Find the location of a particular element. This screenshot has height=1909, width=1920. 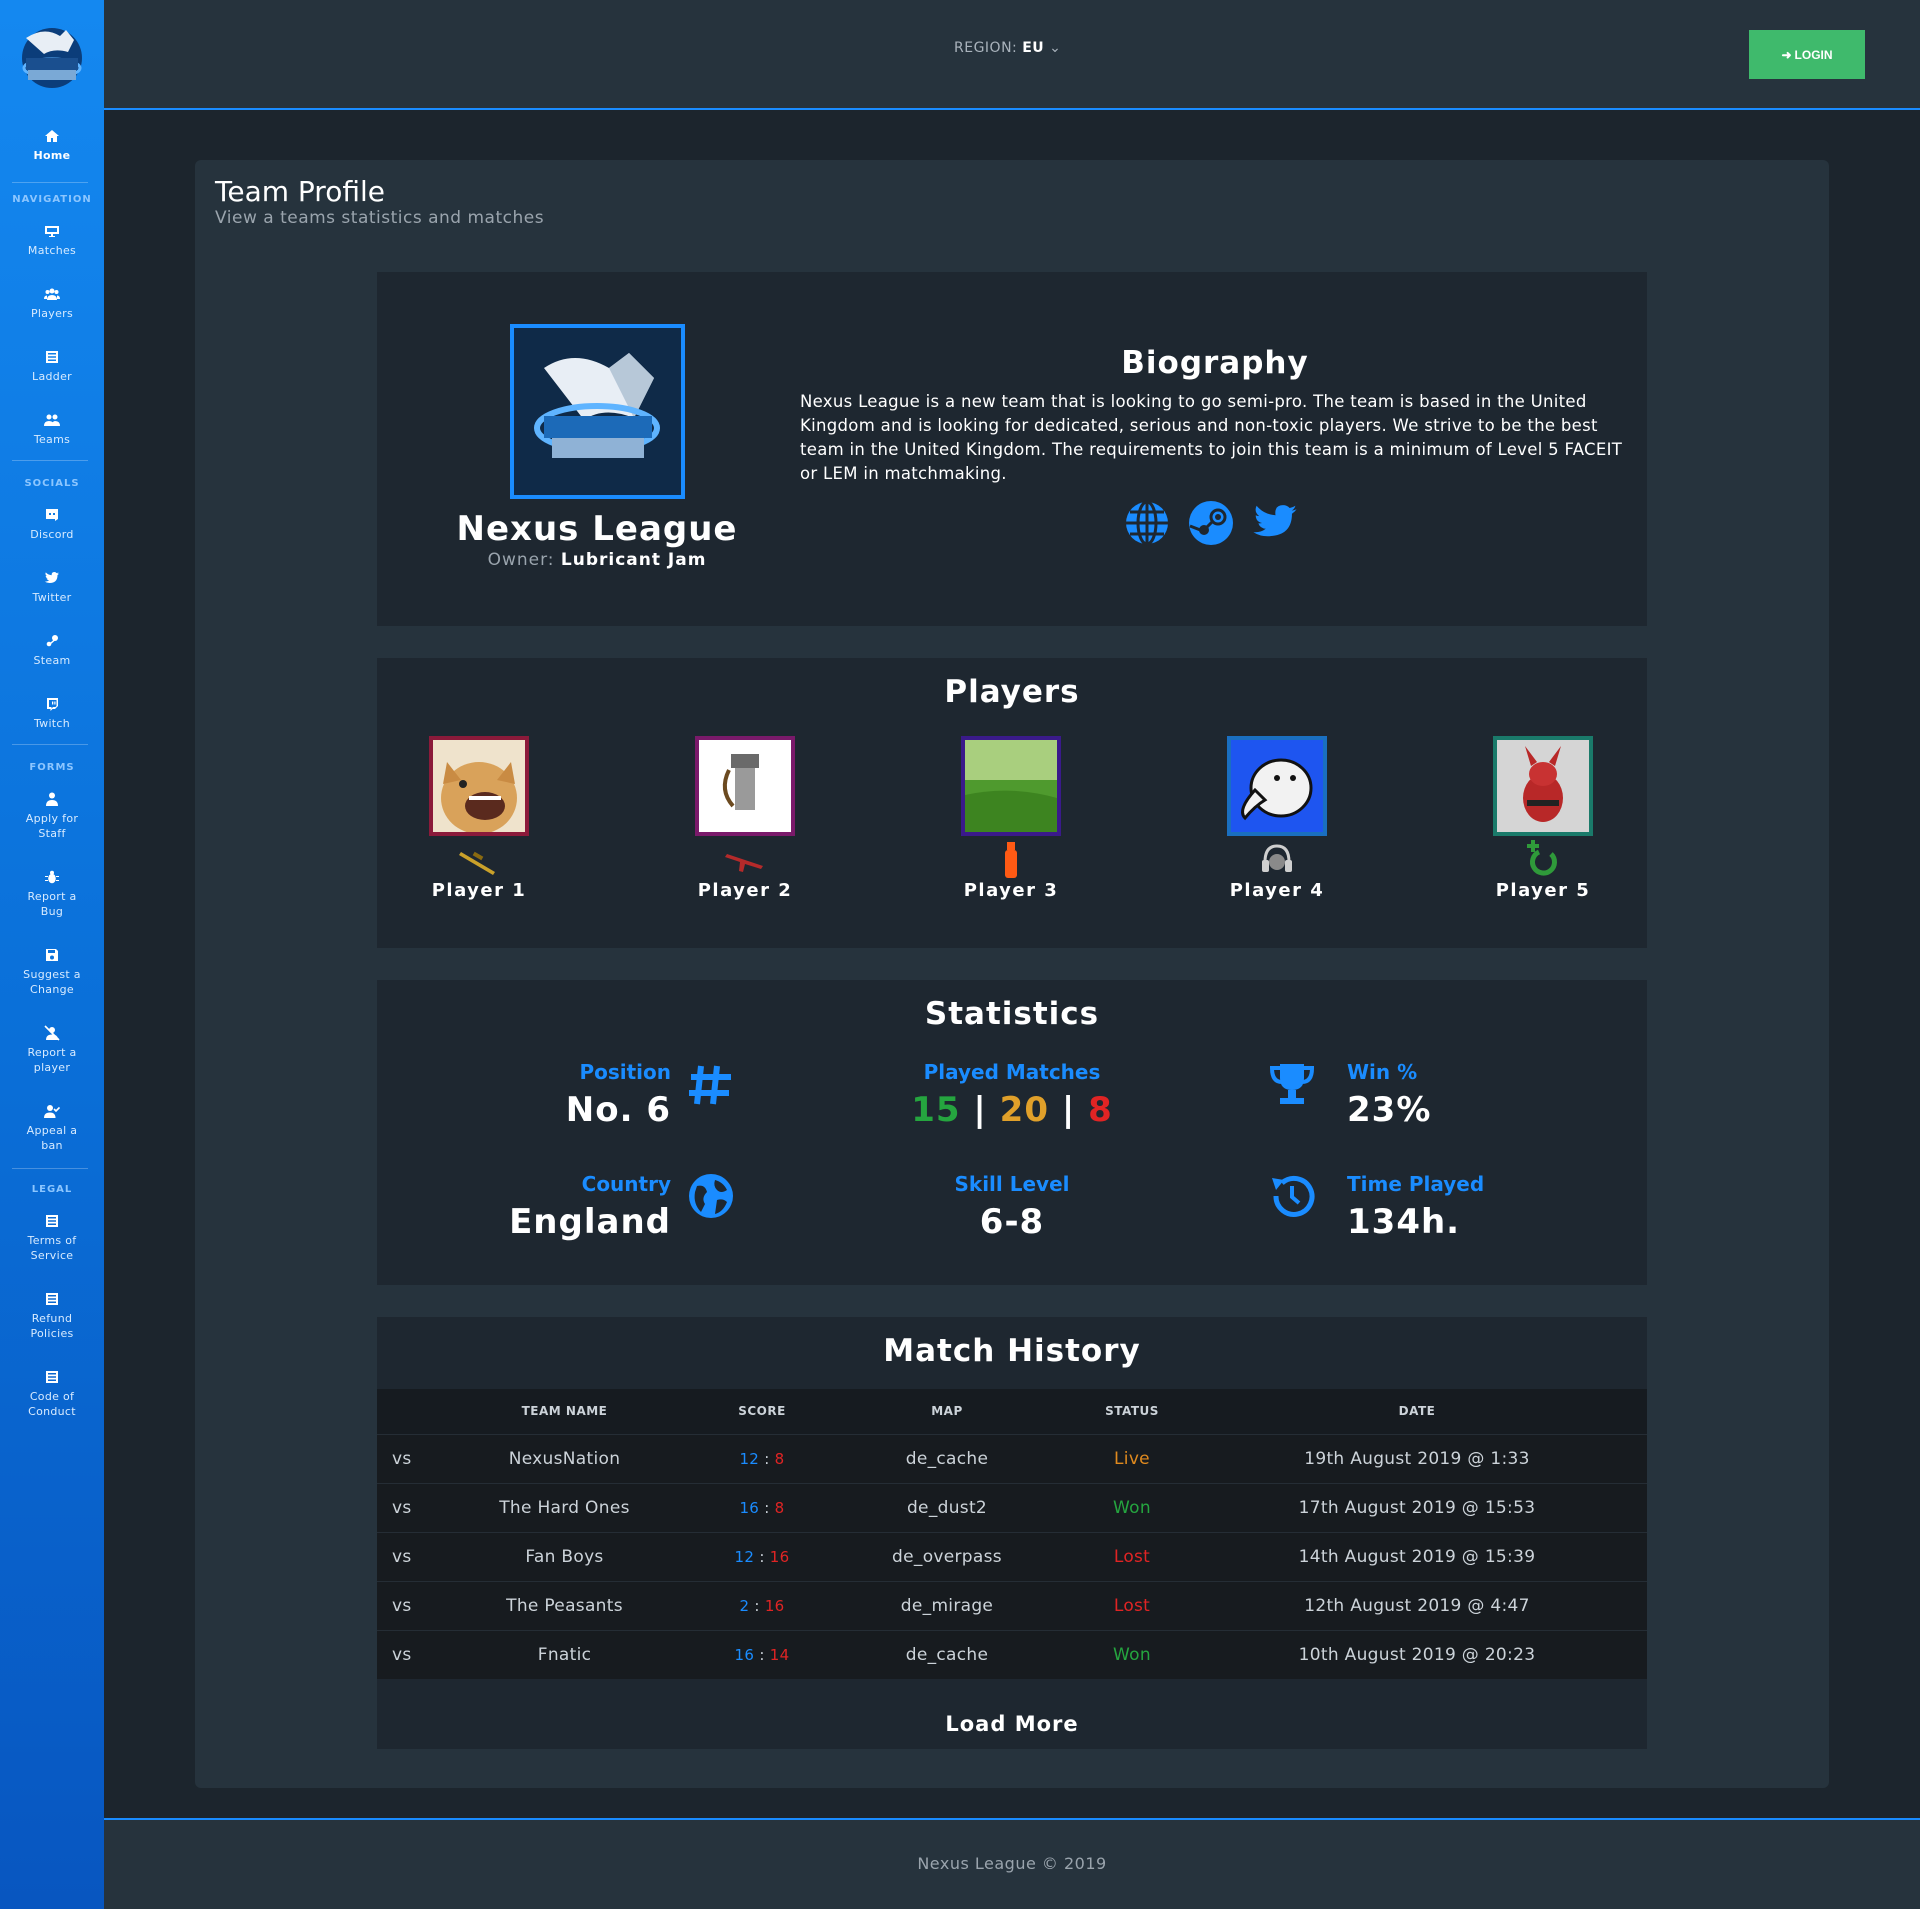

heal-icon is located at coordinates (1543, 860).